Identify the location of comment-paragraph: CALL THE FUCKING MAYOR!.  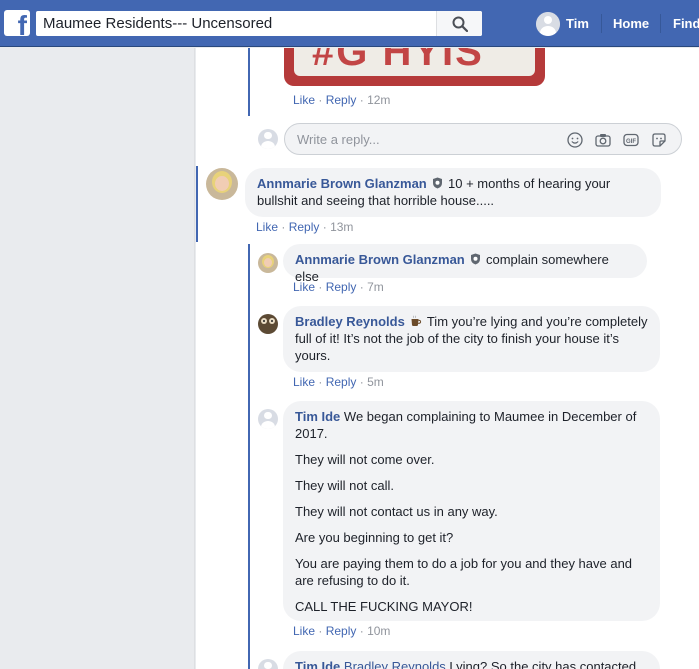
(384, 606).